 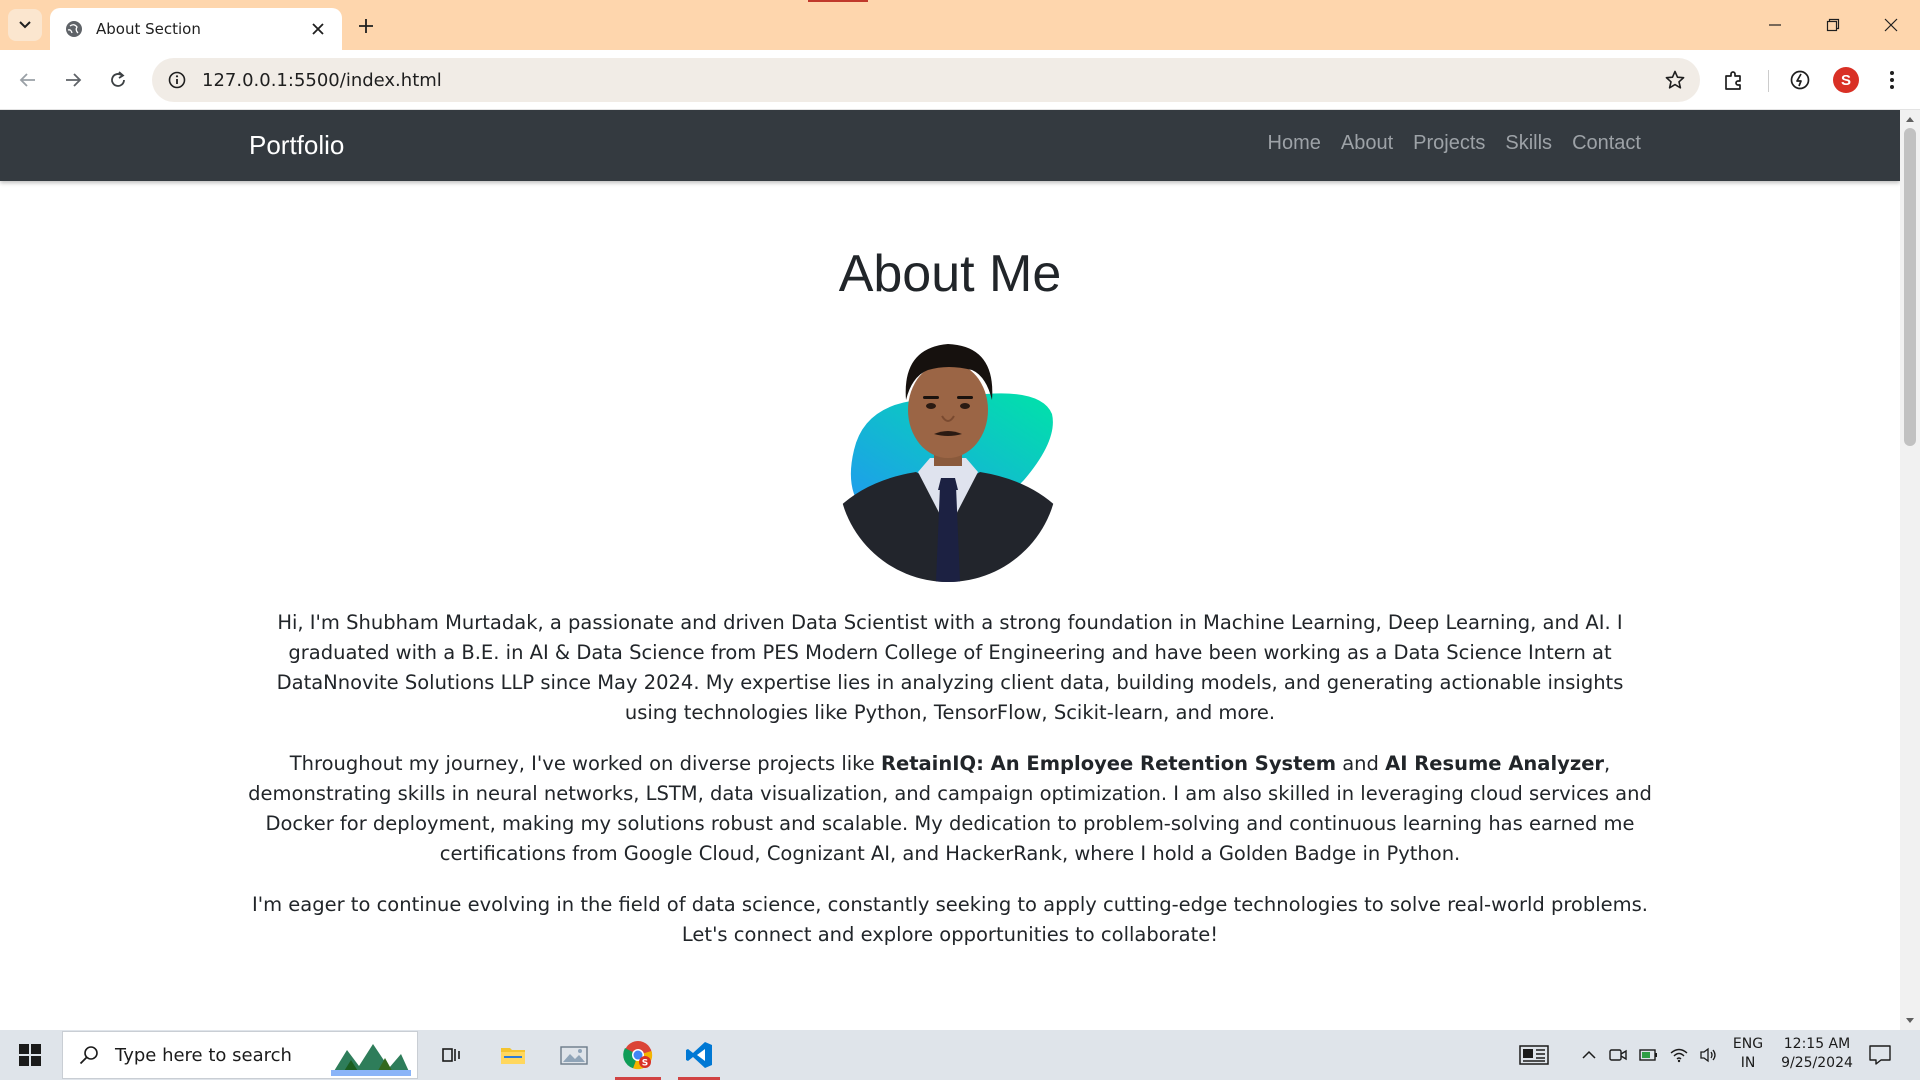 I want to click on avatar: S, so click(x=1846, y=80).